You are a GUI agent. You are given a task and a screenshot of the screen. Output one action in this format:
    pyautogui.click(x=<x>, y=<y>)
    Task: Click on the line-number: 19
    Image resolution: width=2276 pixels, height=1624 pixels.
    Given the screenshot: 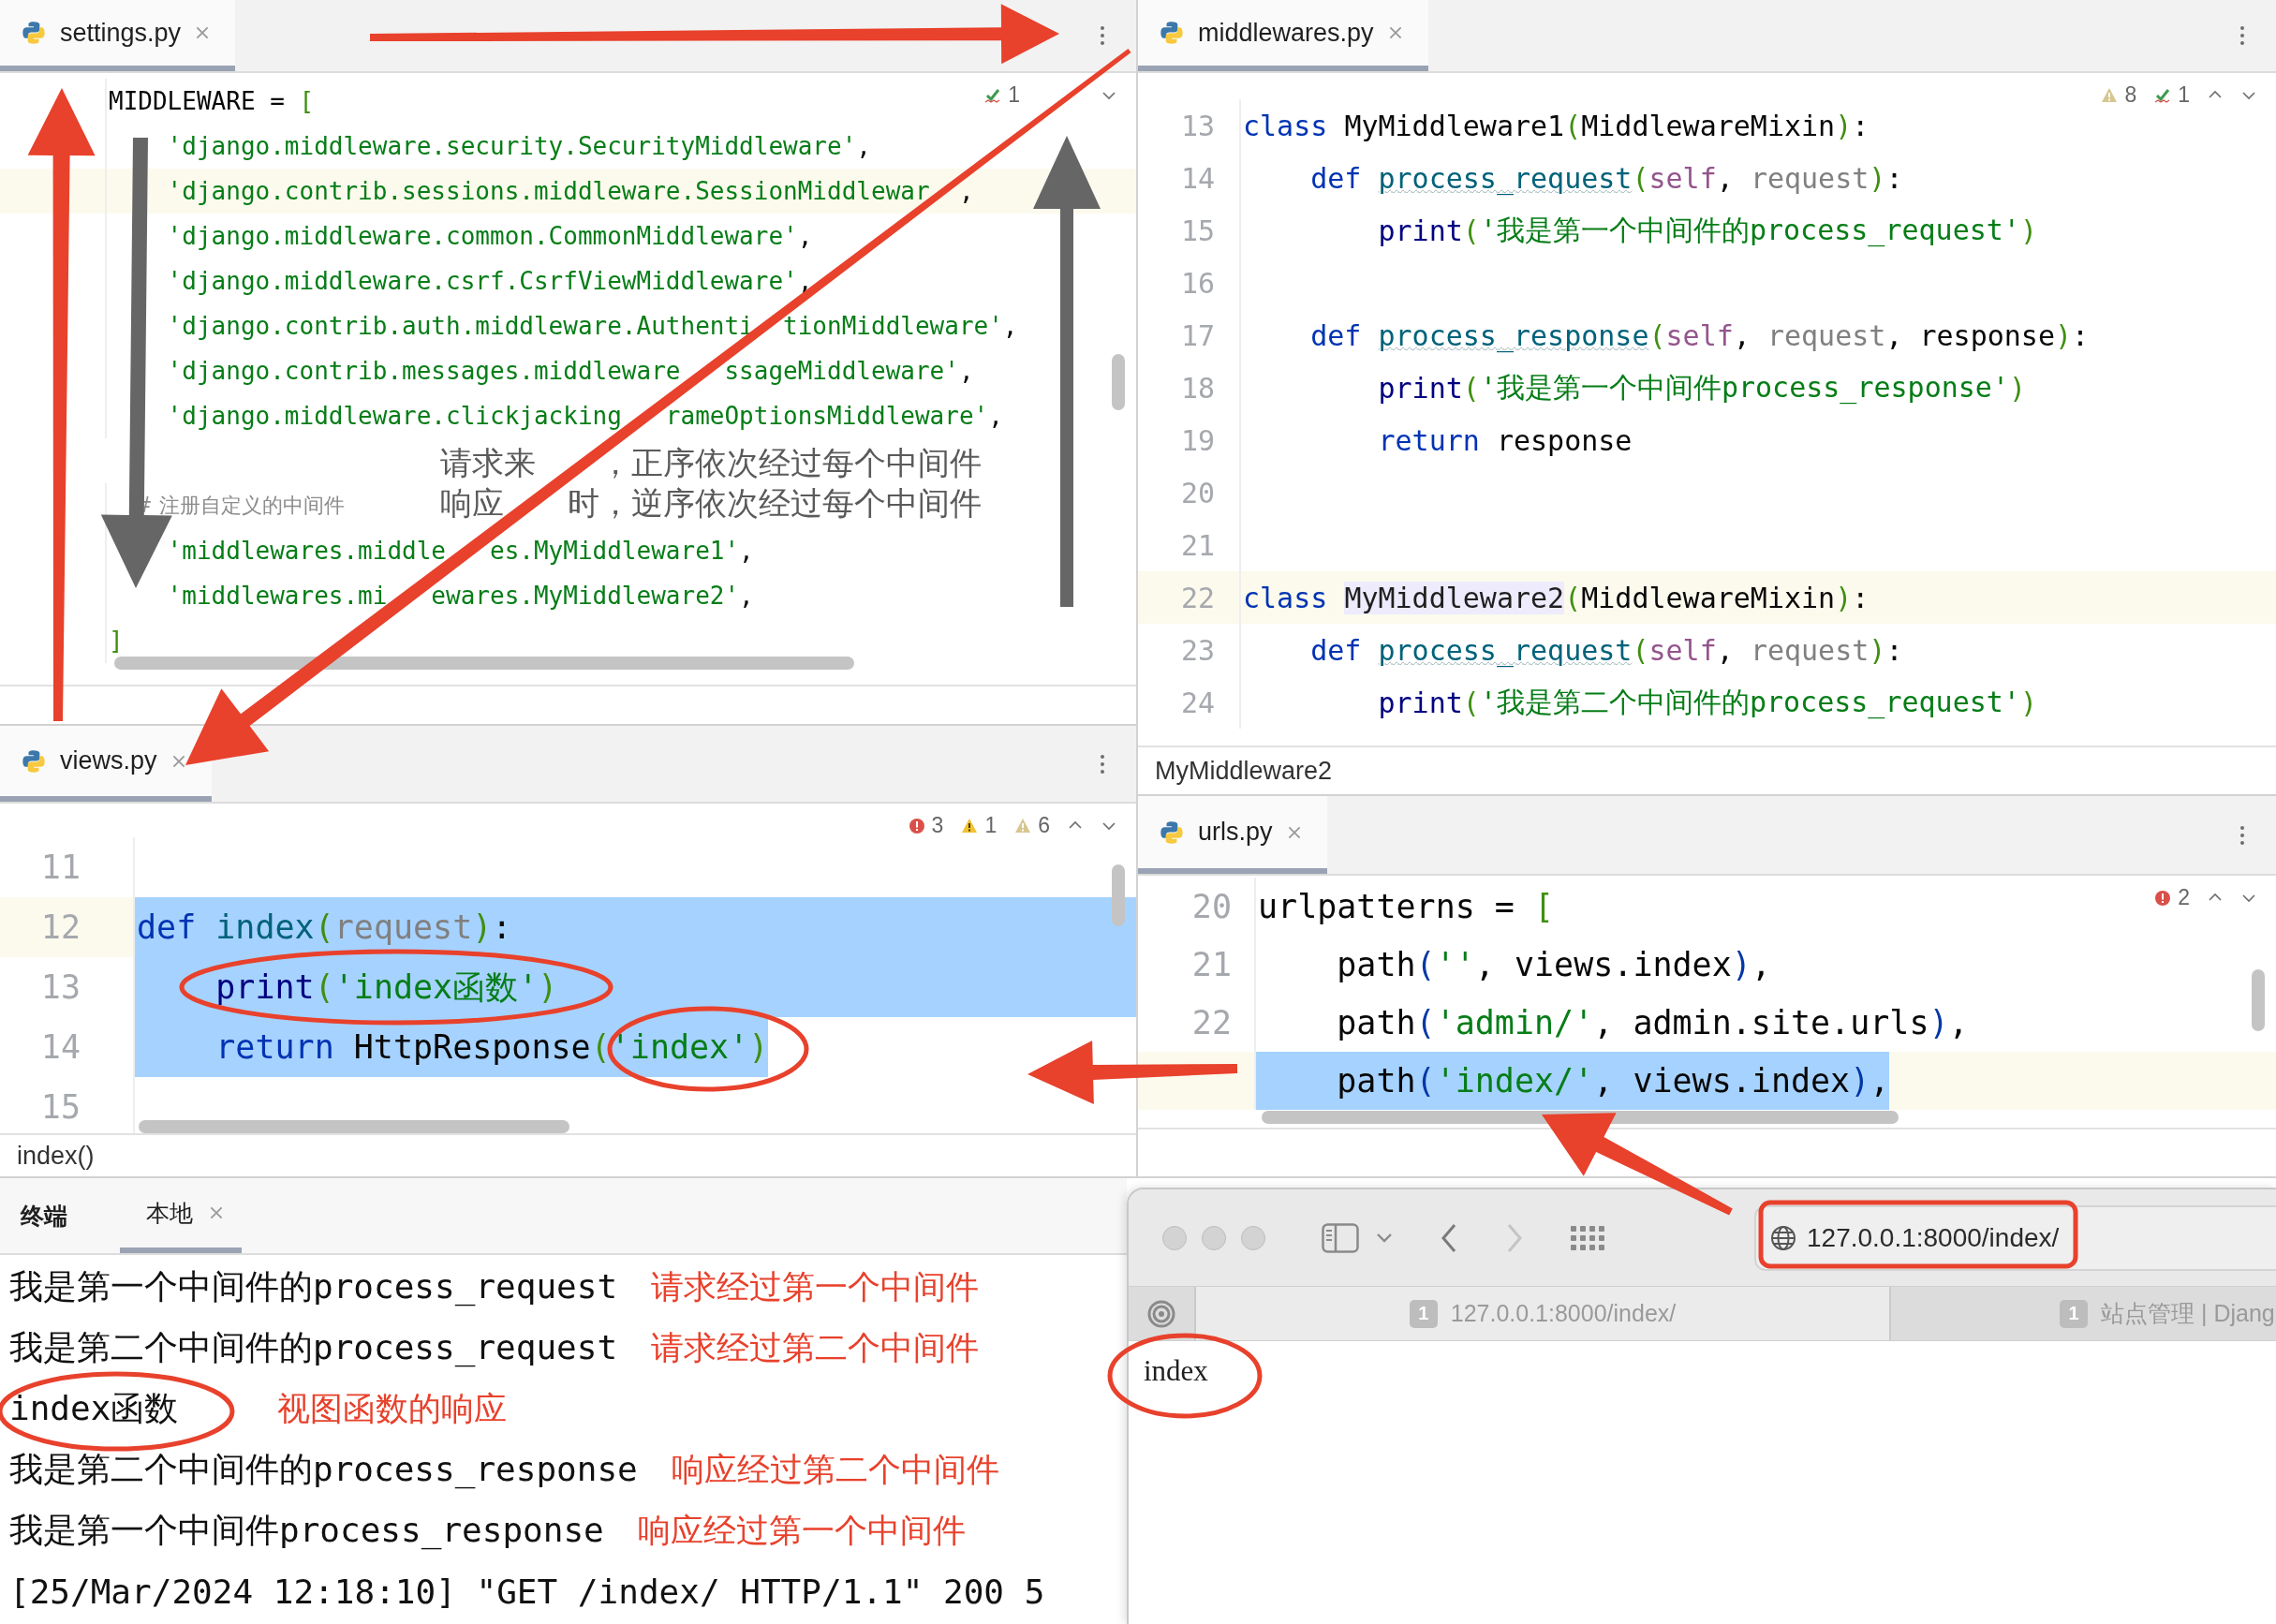 What is the action you would take?
    pyautogui.click(x=1198, y=440)
    